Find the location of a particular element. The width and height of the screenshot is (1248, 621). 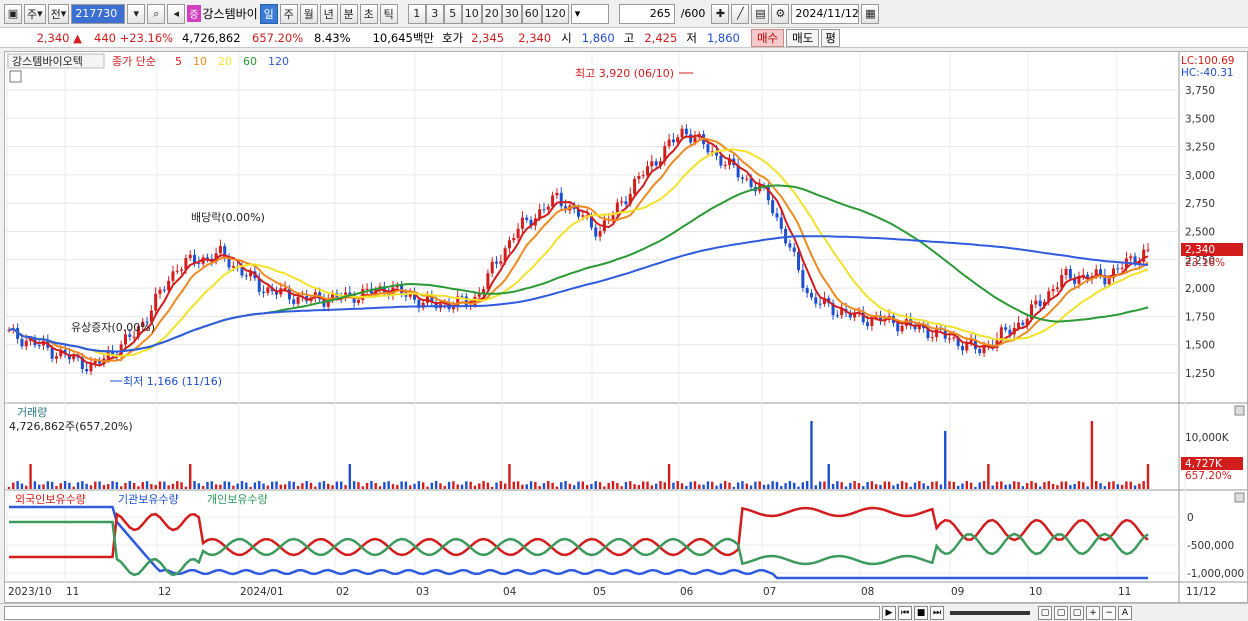

interval-button: 10 is located at coordinates (471, 13).